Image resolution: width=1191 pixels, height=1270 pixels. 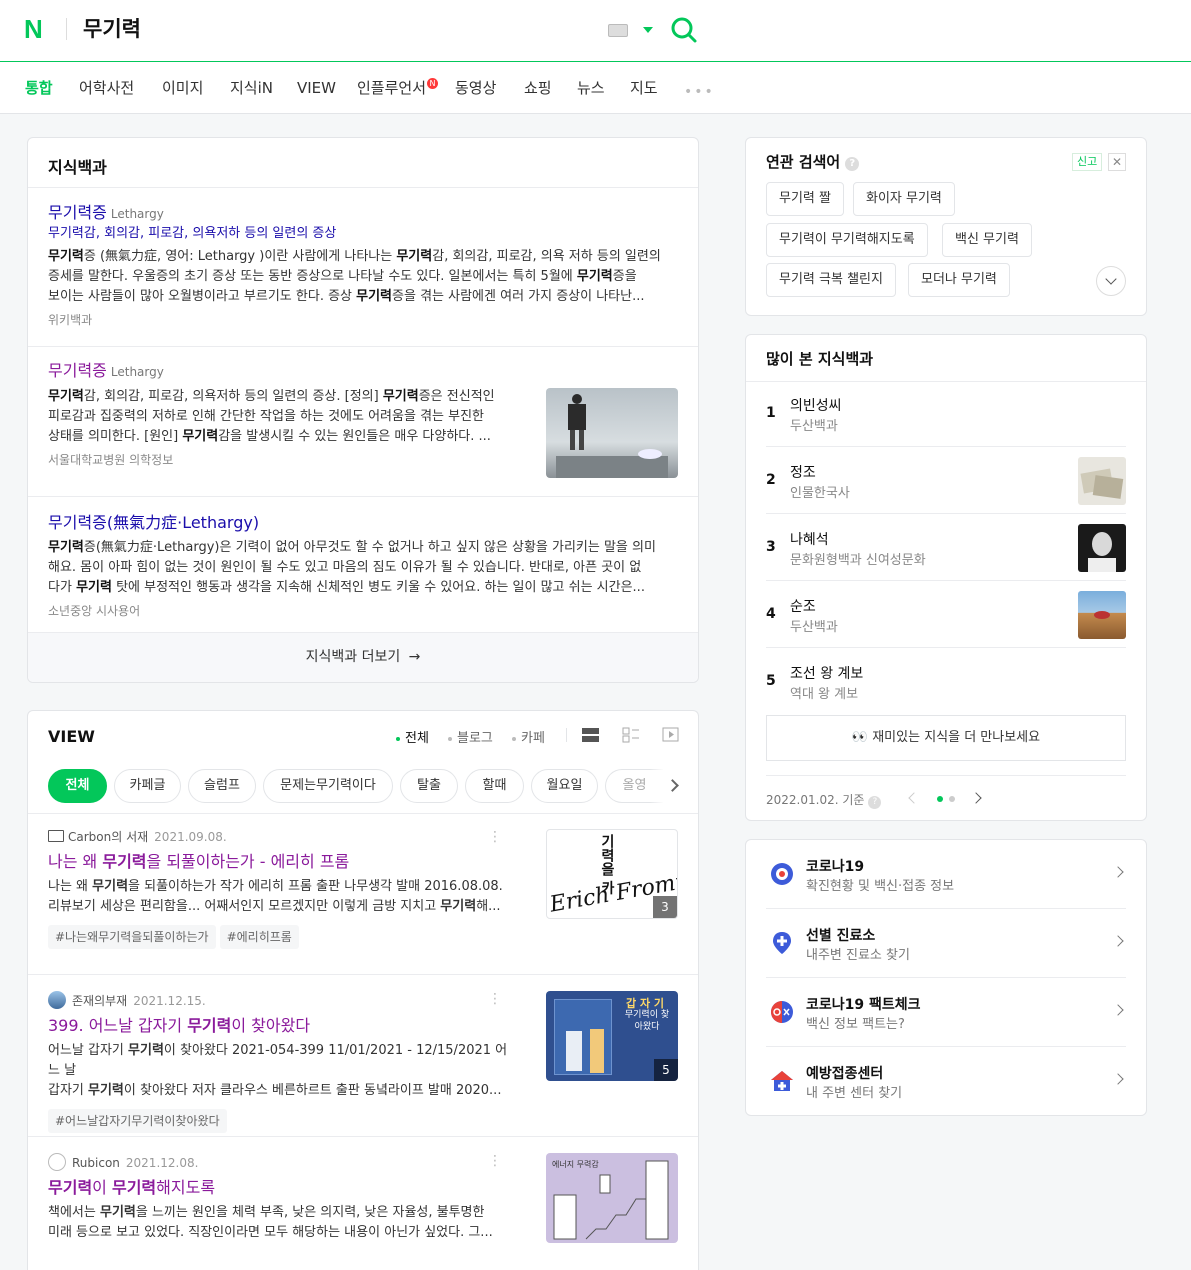 I want to click on popular-item: 5 조선 왕 계보 역대 왕 계보, so click(x=946, y=682).